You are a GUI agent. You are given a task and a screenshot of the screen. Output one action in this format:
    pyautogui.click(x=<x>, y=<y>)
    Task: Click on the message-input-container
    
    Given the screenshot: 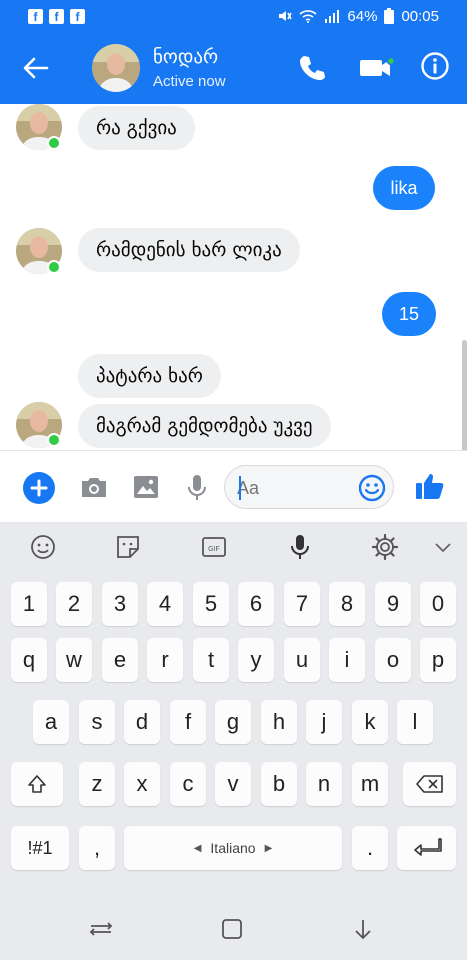 What is the action you would take?
    pyautogui.click(x=309, y=487)
    